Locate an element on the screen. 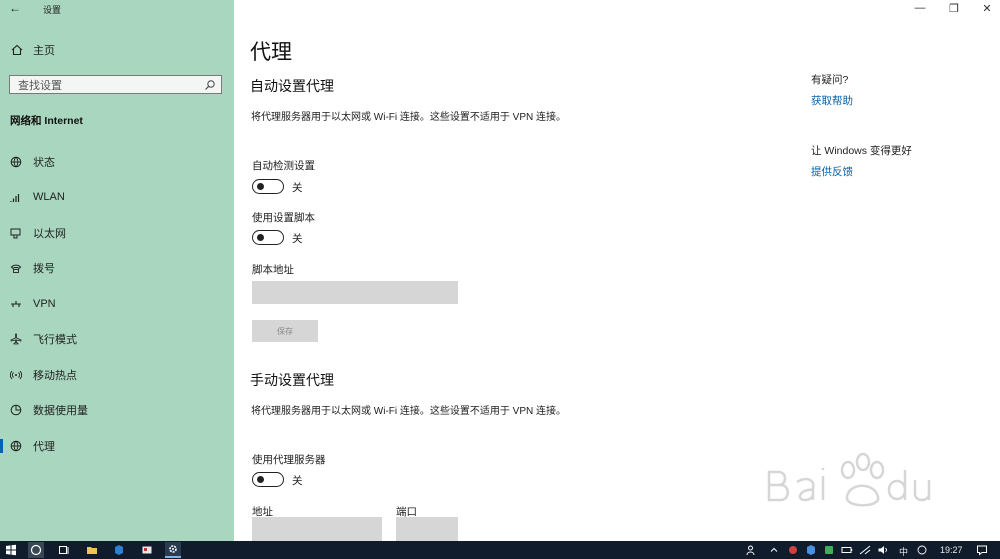  sidebar-item-label: WLAN is located at coordinates (49, 197).